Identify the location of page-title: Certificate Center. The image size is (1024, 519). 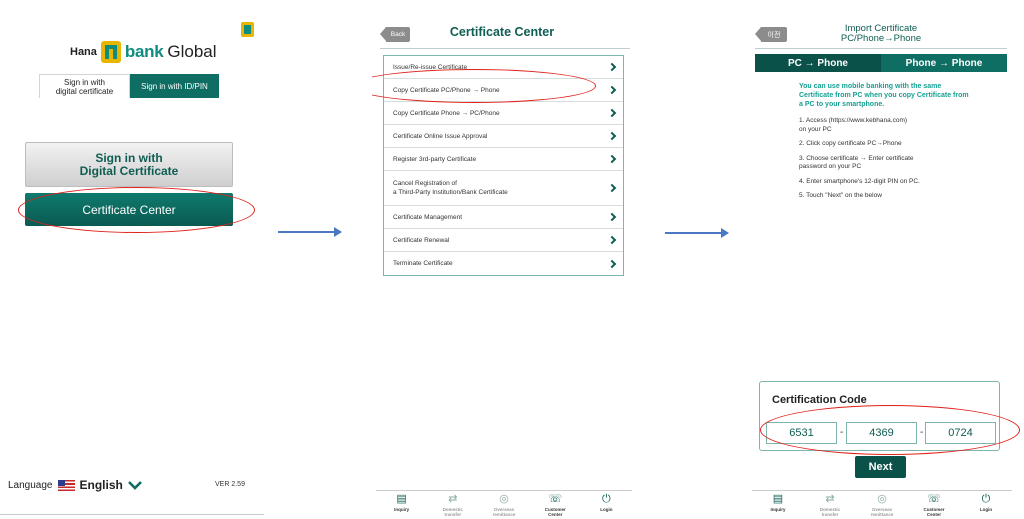
(502, 32).